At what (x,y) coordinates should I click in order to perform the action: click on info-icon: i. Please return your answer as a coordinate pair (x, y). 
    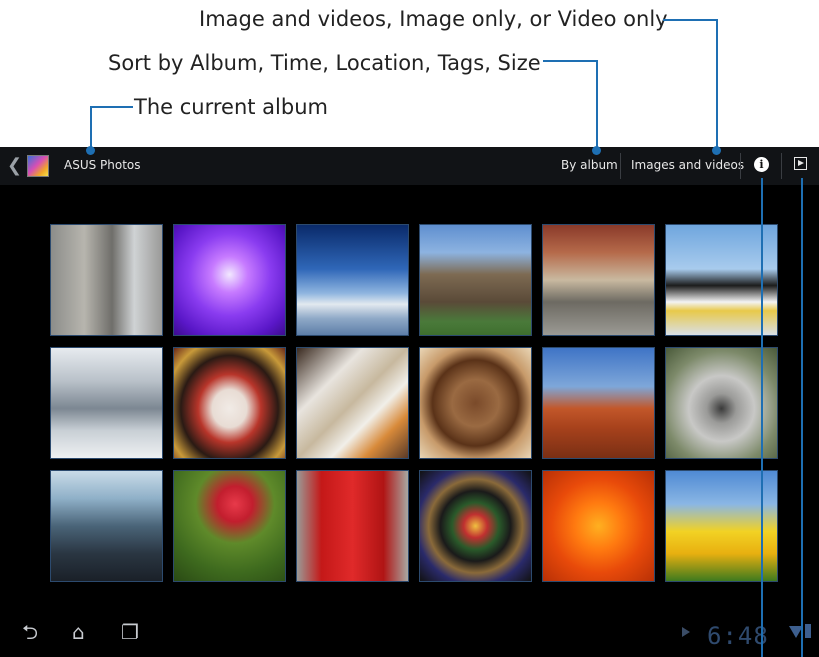
    Looking at the image, I should click on (761, 164).